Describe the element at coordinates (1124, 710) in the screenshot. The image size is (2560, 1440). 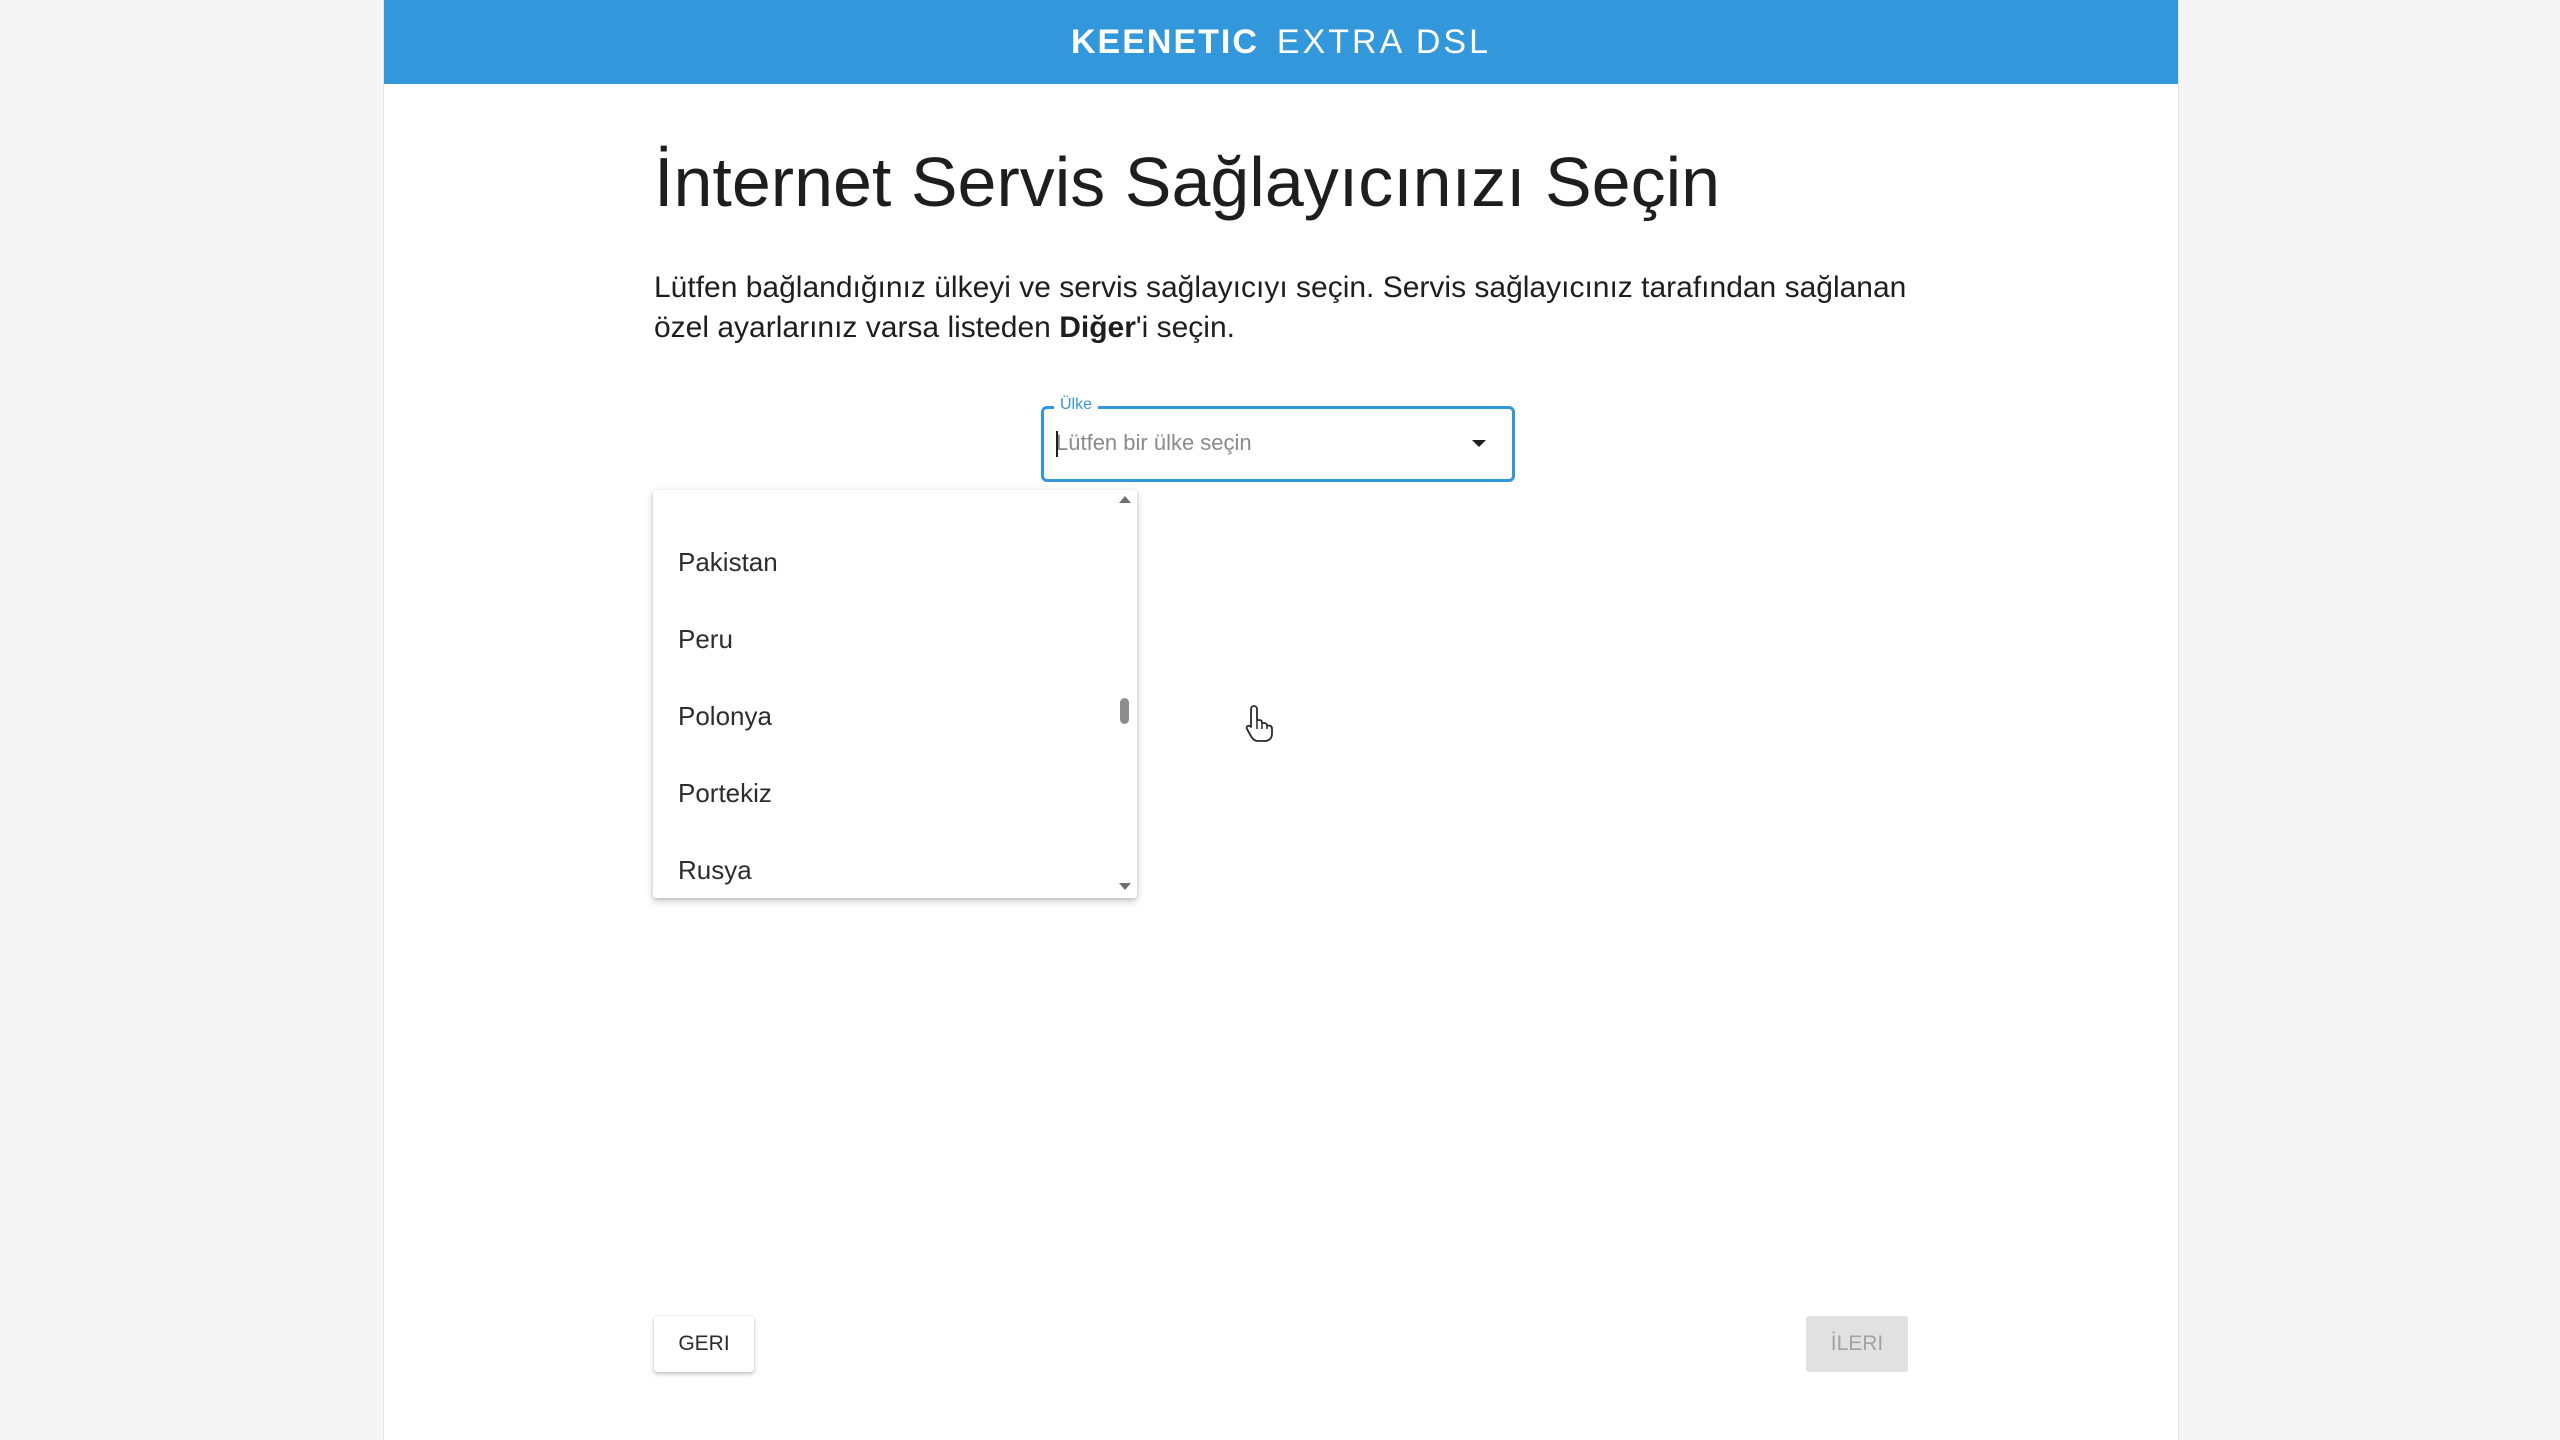
I see `scrollbar-thumb` at that location.